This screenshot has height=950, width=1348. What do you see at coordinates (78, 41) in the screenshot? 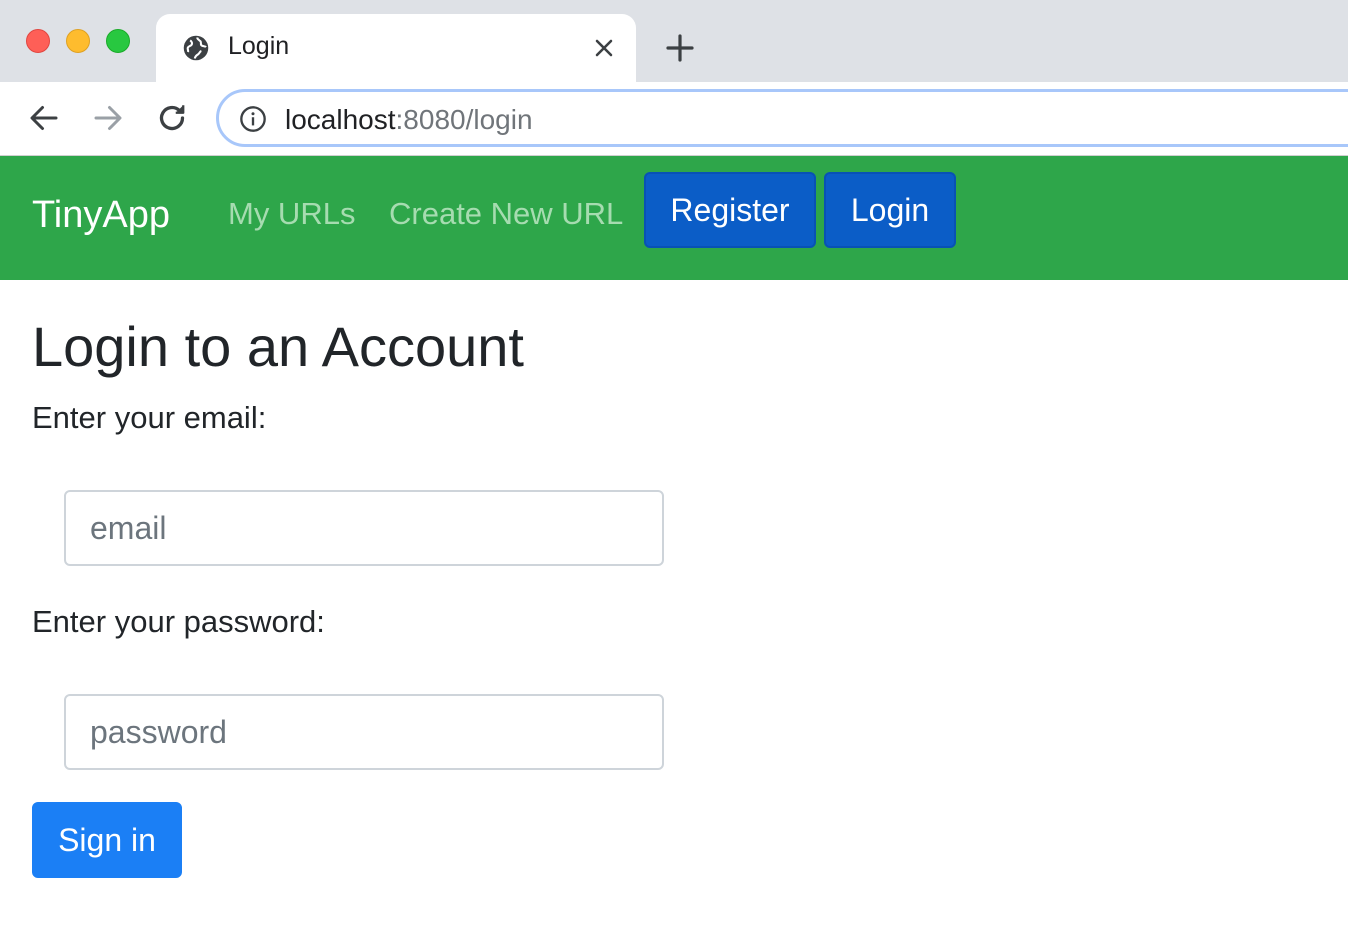
I see `window-minimize-button` at bounding box center [78, 41].